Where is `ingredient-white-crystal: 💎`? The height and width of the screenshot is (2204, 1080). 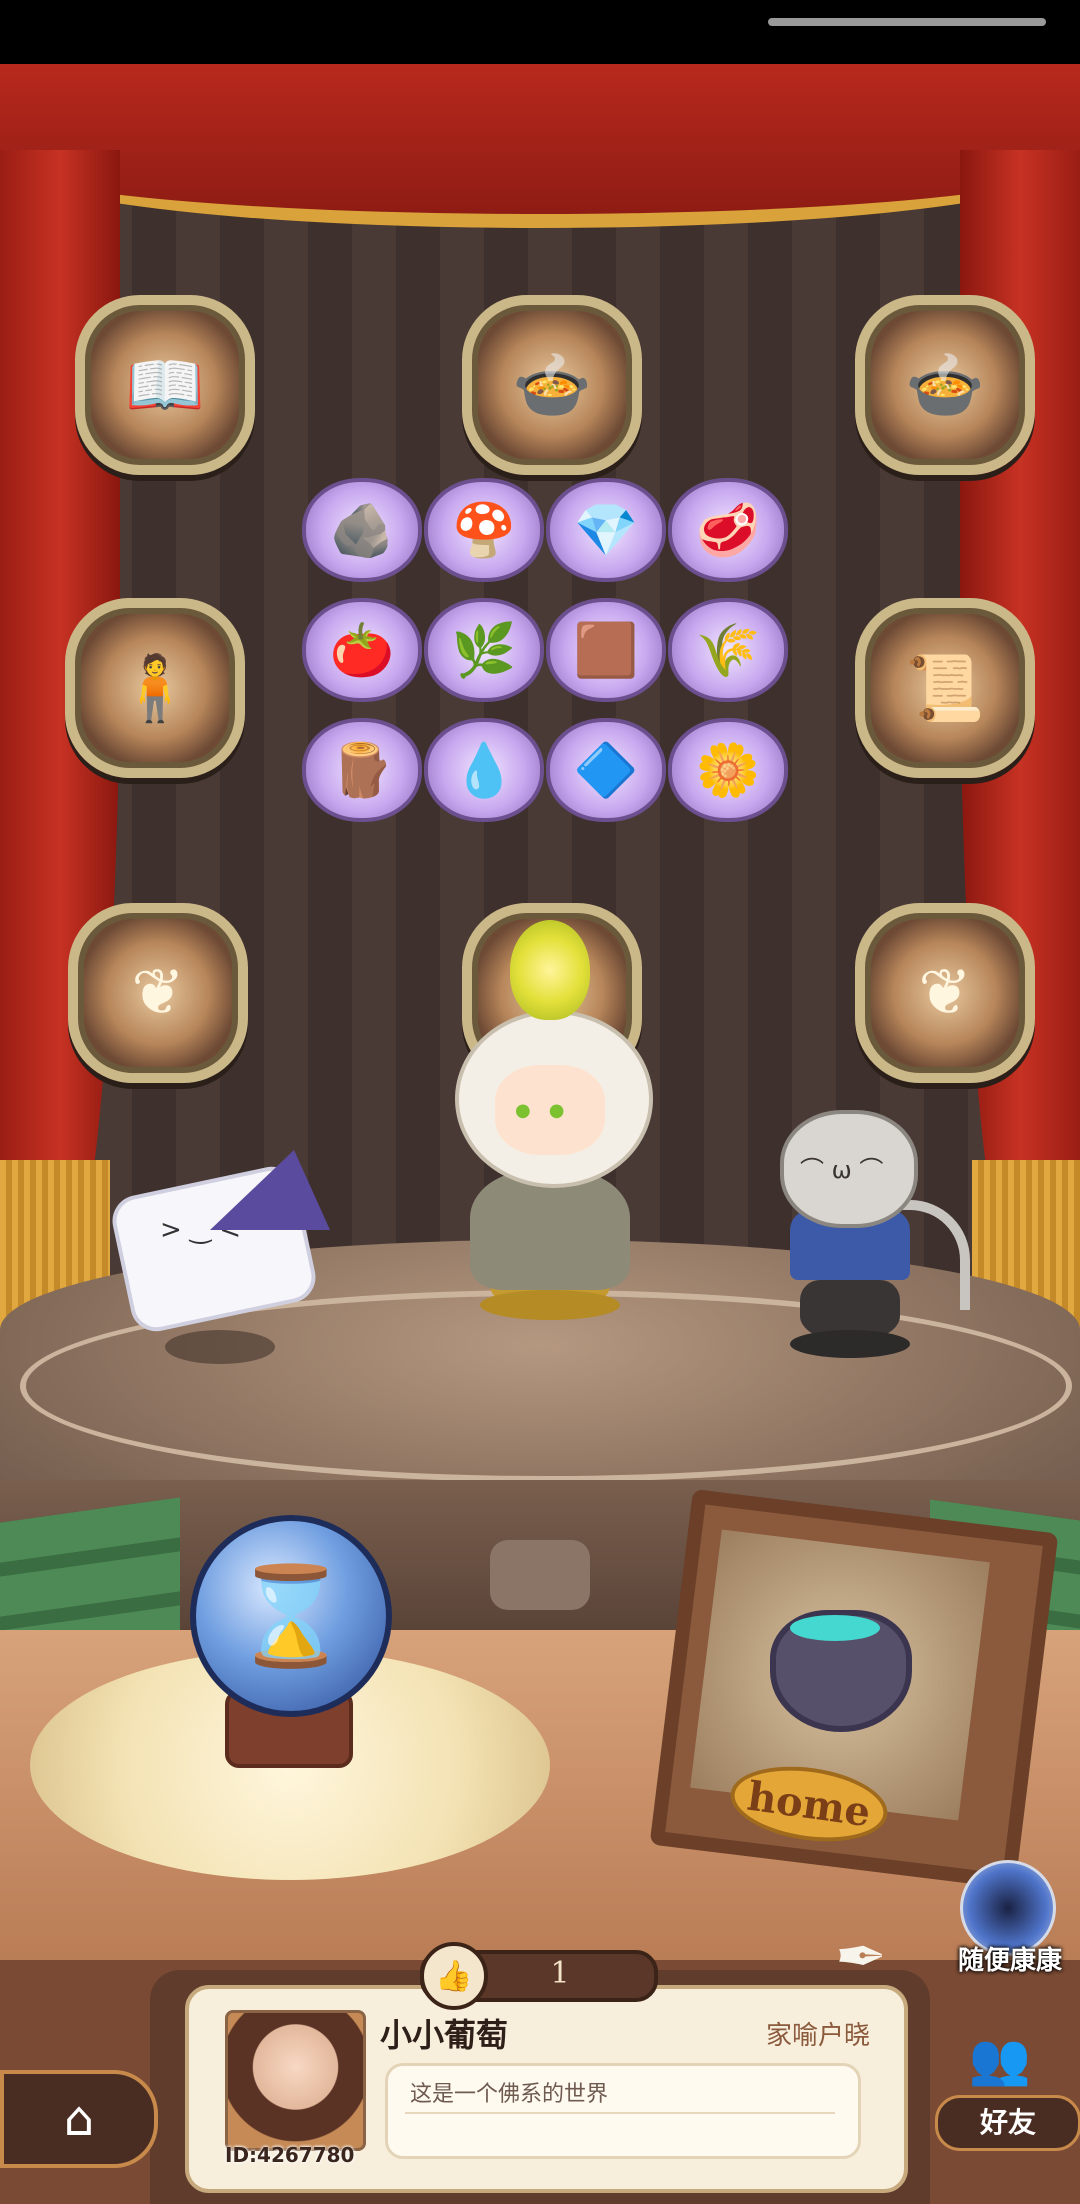
ingredient-white-crystal: 💎 is located at coordinates (606, 530).